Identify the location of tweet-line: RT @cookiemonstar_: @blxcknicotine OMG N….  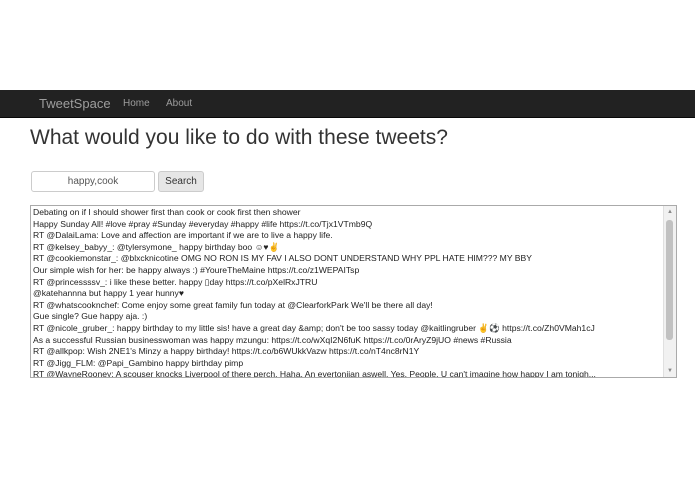
(282, 258).